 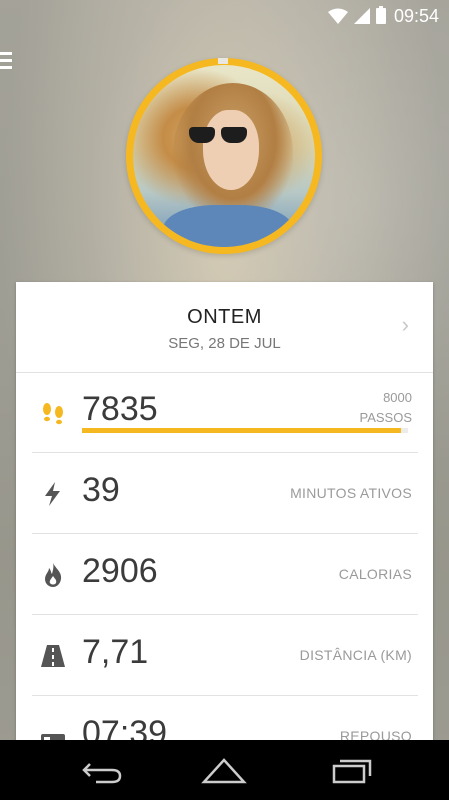 What do you see at coordinates (380, 15) in the screenshot?
I see `battery-icon` at bounding box center [380, 15].